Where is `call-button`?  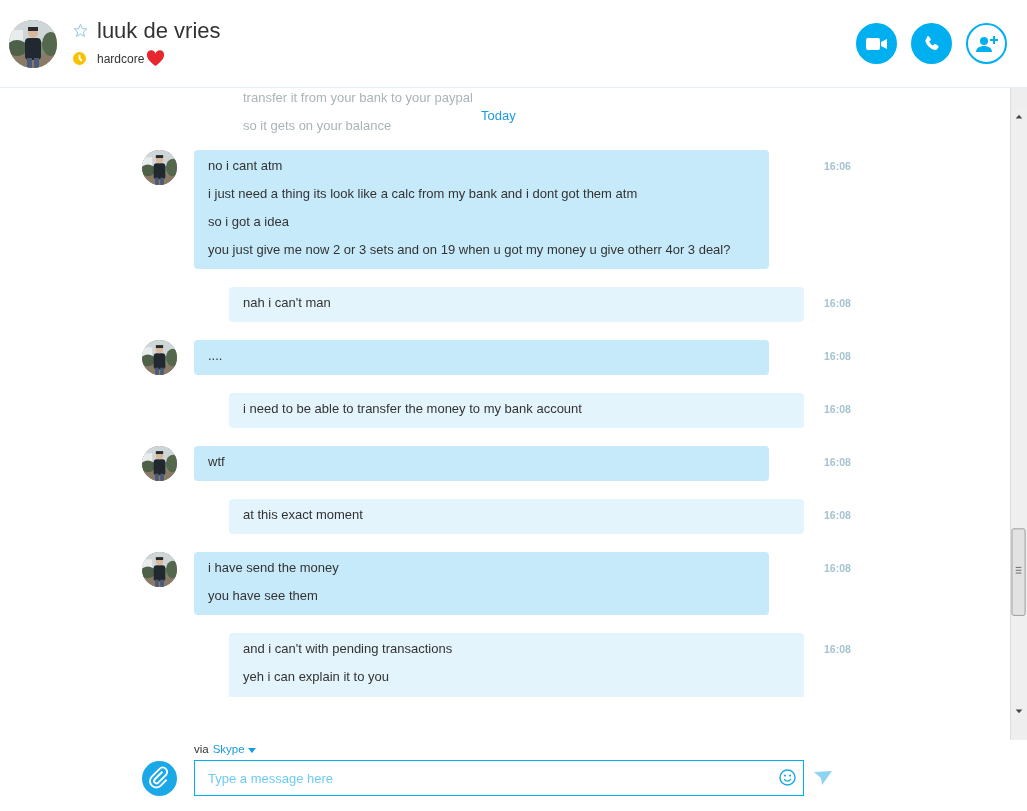 call-button is located at coordinates (931, 43).